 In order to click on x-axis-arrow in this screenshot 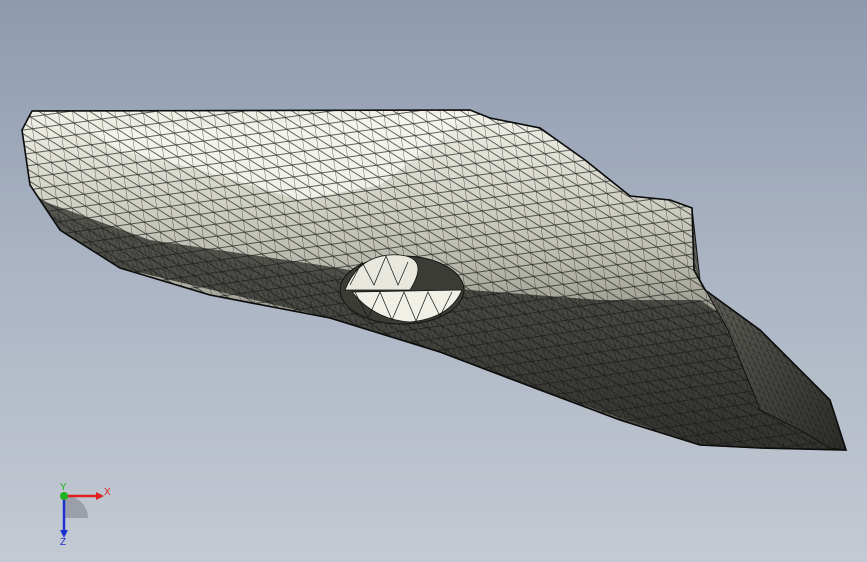, I will do `click(100, 496)`.